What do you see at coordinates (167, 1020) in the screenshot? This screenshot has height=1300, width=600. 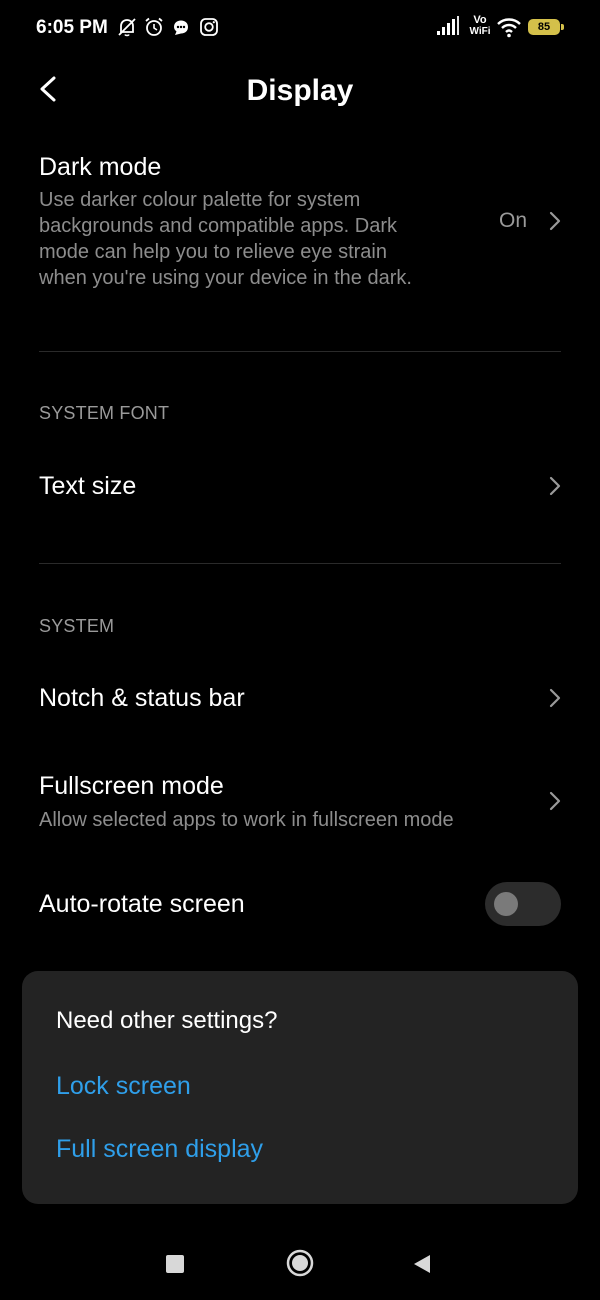 I see `other-settings-title: Need other settings?` at bounding box center [167, 1020].